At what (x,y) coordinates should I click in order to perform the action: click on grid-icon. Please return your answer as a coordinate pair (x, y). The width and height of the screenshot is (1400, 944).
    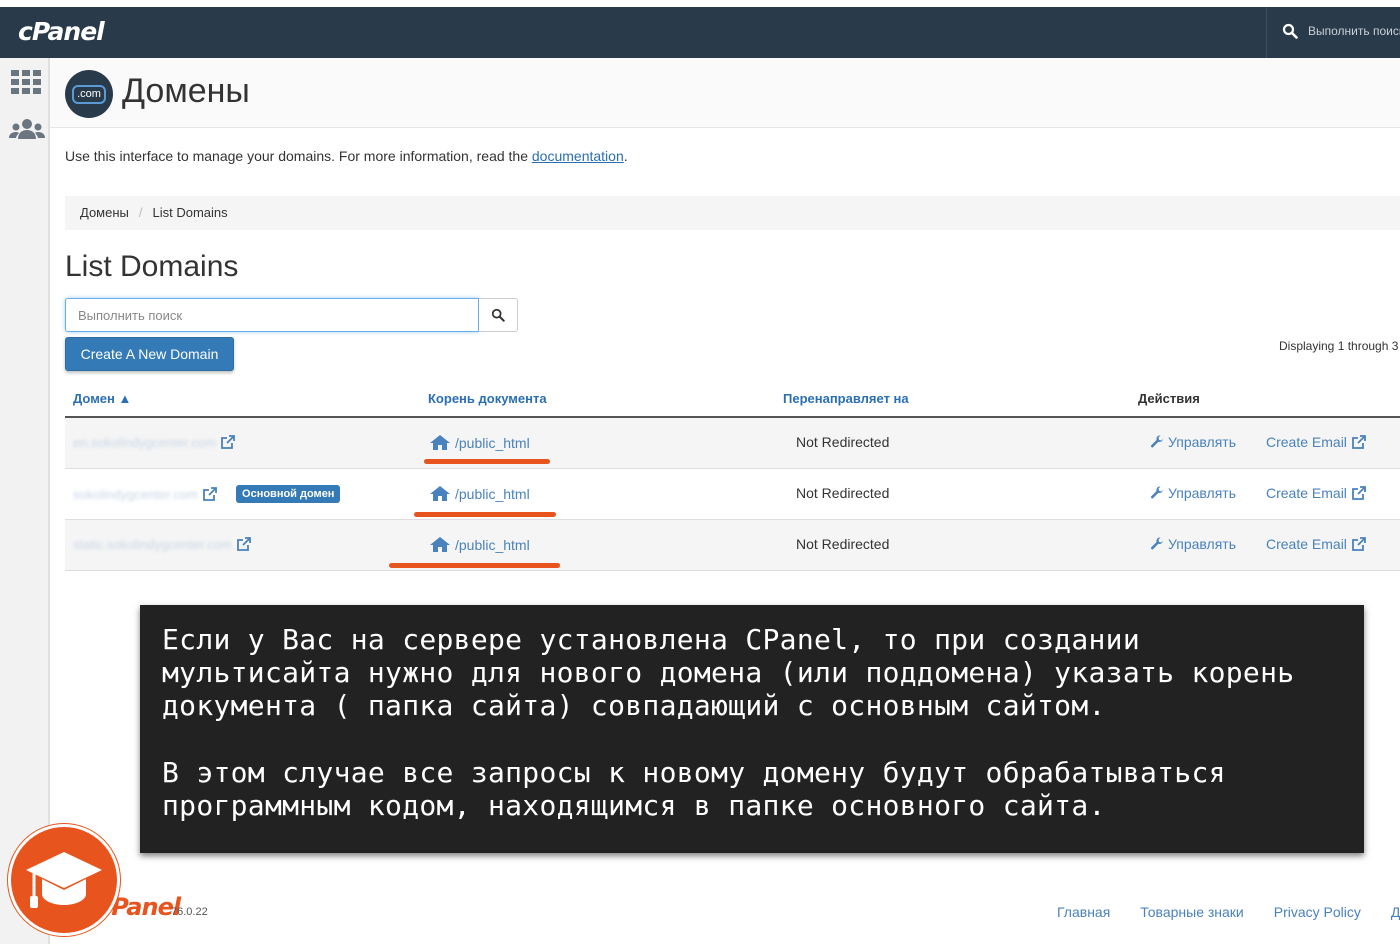
    Looking at the image, I should click on (26, 82).